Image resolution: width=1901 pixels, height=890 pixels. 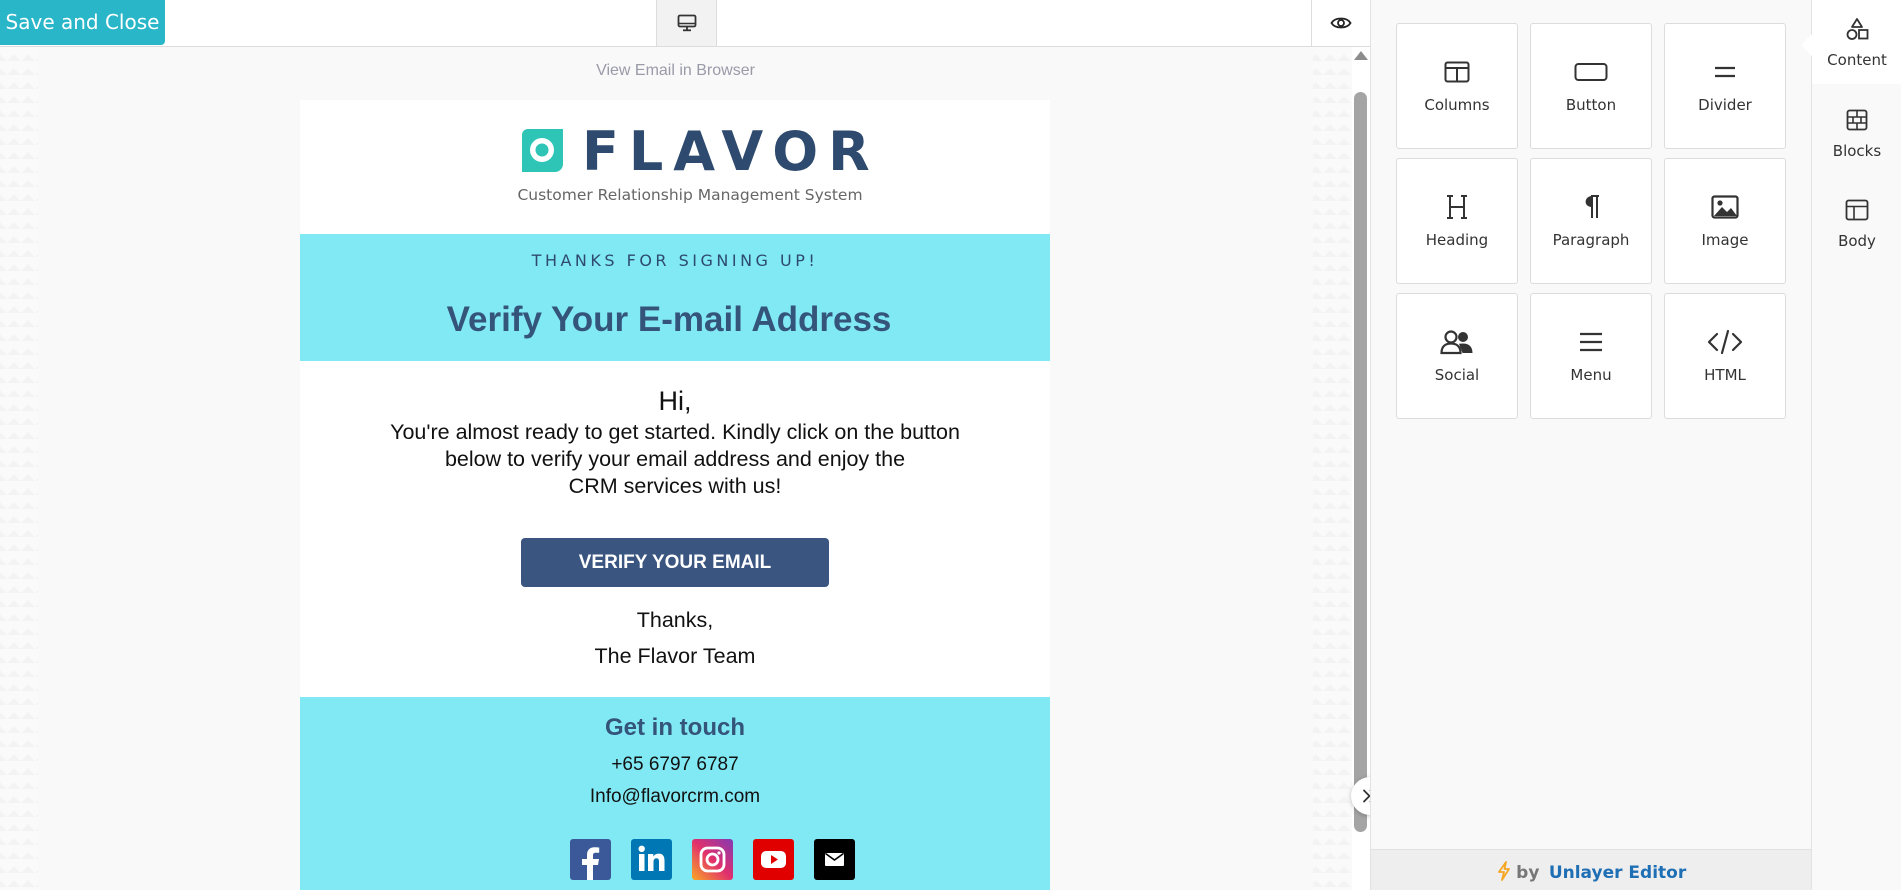 What do you see at coordinates (1457, 86) in the screenshot?
I see `tool-columns: Columns` at bounding box center [1457, 86].